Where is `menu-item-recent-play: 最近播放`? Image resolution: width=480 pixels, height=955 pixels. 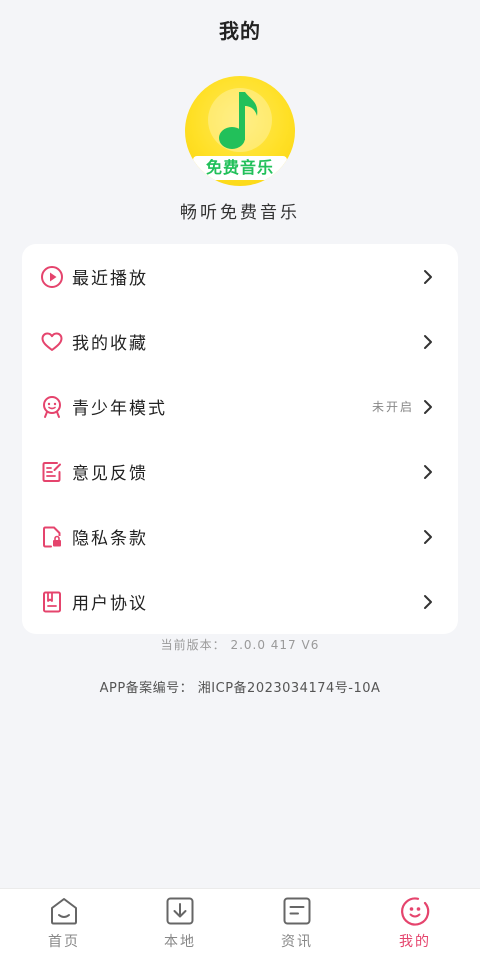
menu-item-recent-play: 最近播放 is located at coordinates (240, 276).